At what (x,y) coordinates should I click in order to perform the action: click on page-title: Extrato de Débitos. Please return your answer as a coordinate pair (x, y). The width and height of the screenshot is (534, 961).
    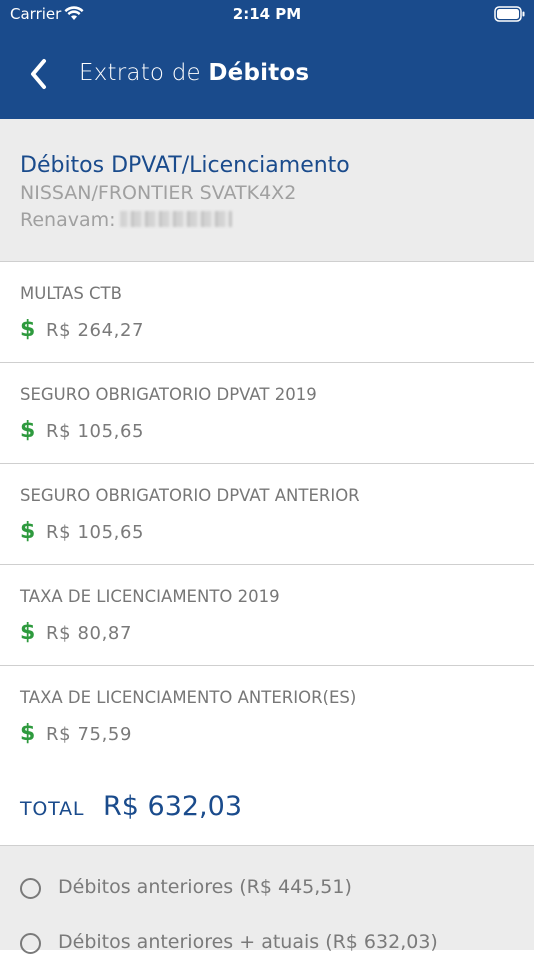
    Looking at the image, I should click on (194, 73).